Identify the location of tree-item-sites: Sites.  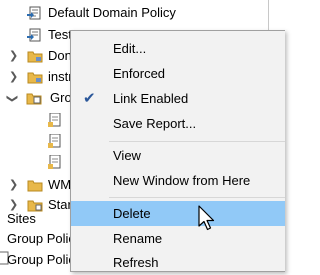
(35, 215).